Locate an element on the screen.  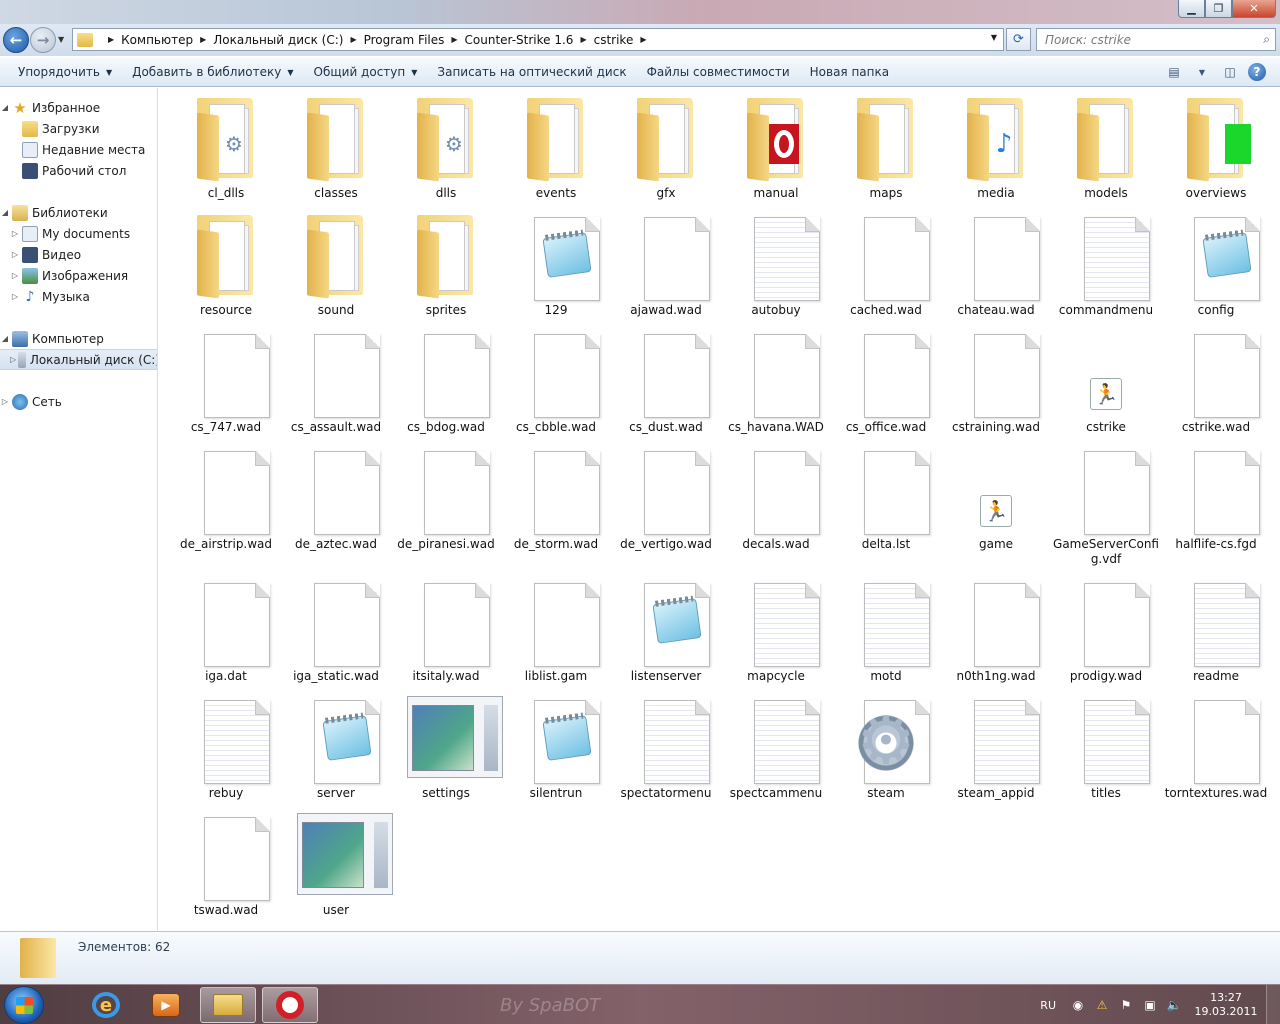
breadcrumb-item: Counter-Strike 1.6 is located at coordinates (519, 40).